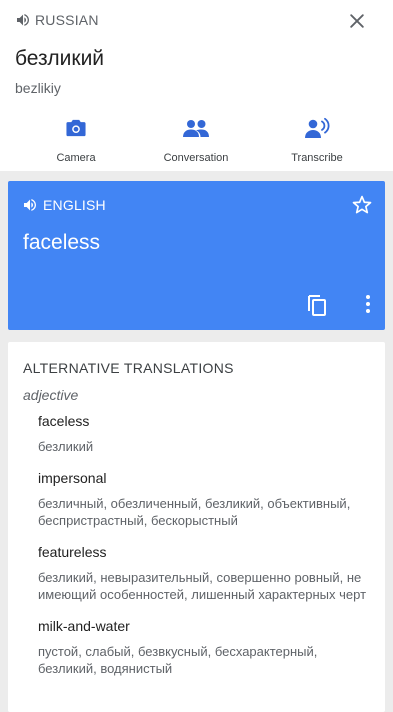 This screenshot has width=393, height=712. What do you see at coordinates (368, 304) in the screenshot?
I see `more-options-icon` at bounding box center [368, 304].